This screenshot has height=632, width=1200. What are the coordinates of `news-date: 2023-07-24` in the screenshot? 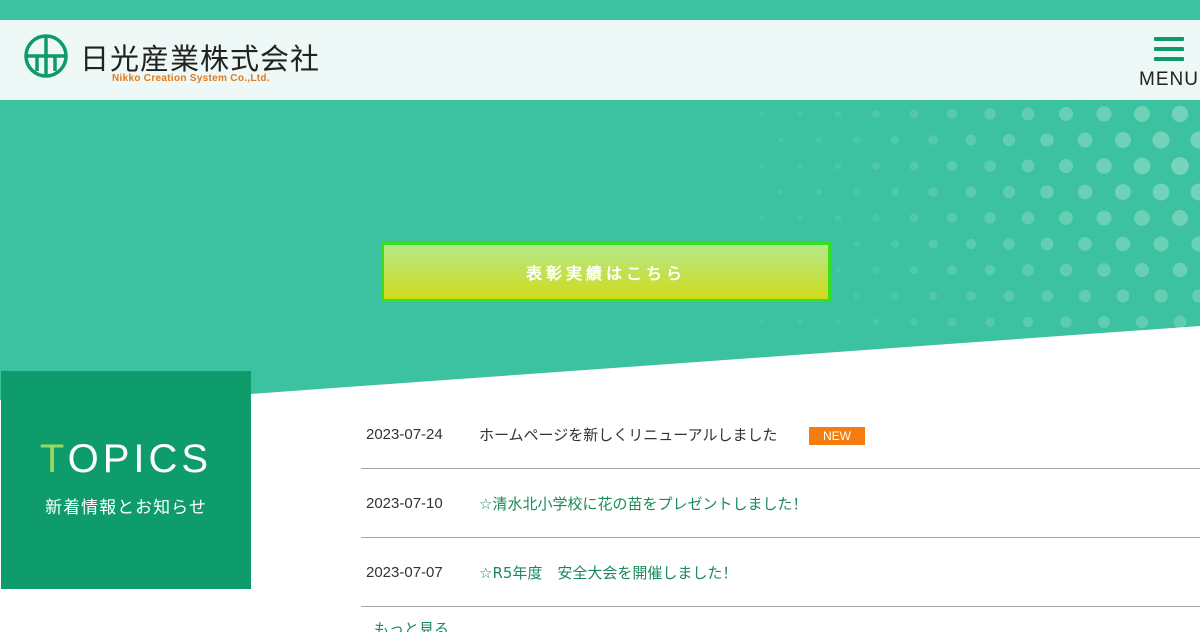 It's located at (404, 434).